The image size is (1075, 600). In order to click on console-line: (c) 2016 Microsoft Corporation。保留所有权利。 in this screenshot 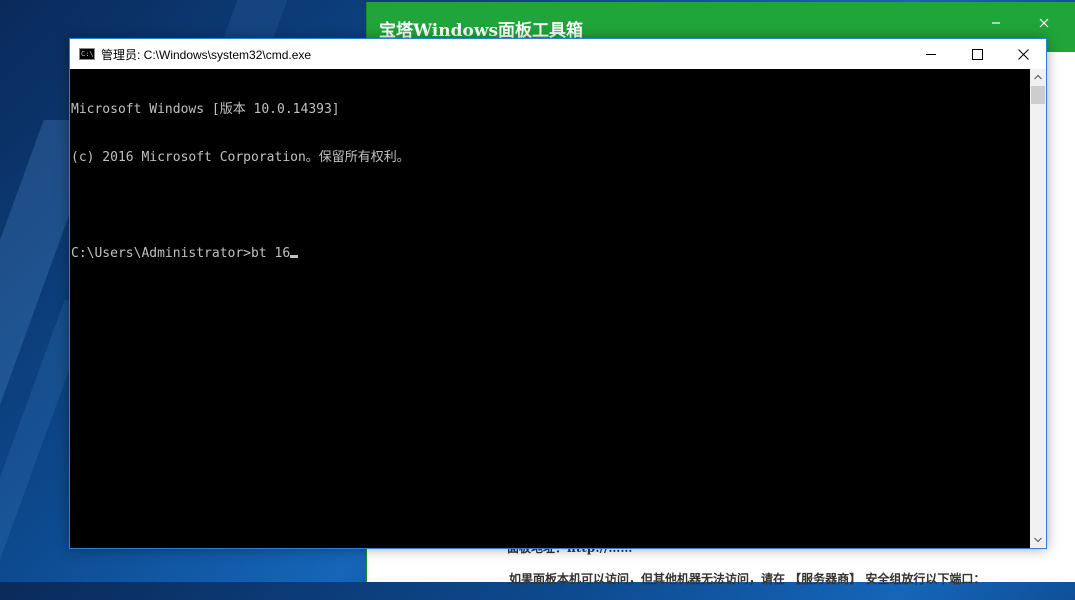, I will do `click(240, 157)`.